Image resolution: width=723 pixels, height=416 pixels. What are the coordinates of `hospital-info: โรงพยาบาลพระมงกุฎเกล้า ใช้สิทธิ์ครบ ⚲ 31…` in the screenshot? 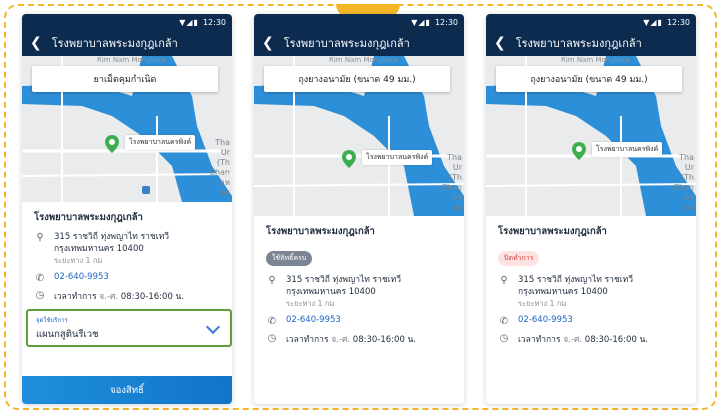 It's located at (359, 281).